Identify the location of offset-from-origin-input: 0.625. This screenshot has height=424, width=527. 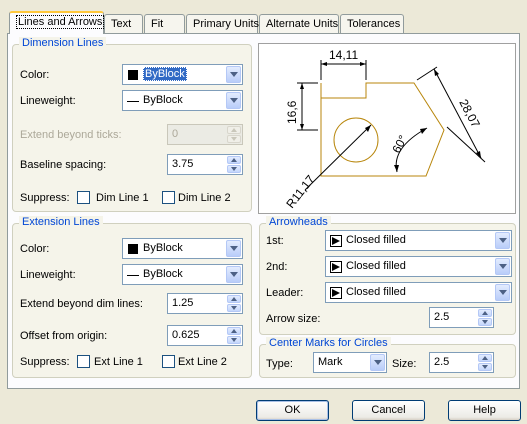
(205, 335).